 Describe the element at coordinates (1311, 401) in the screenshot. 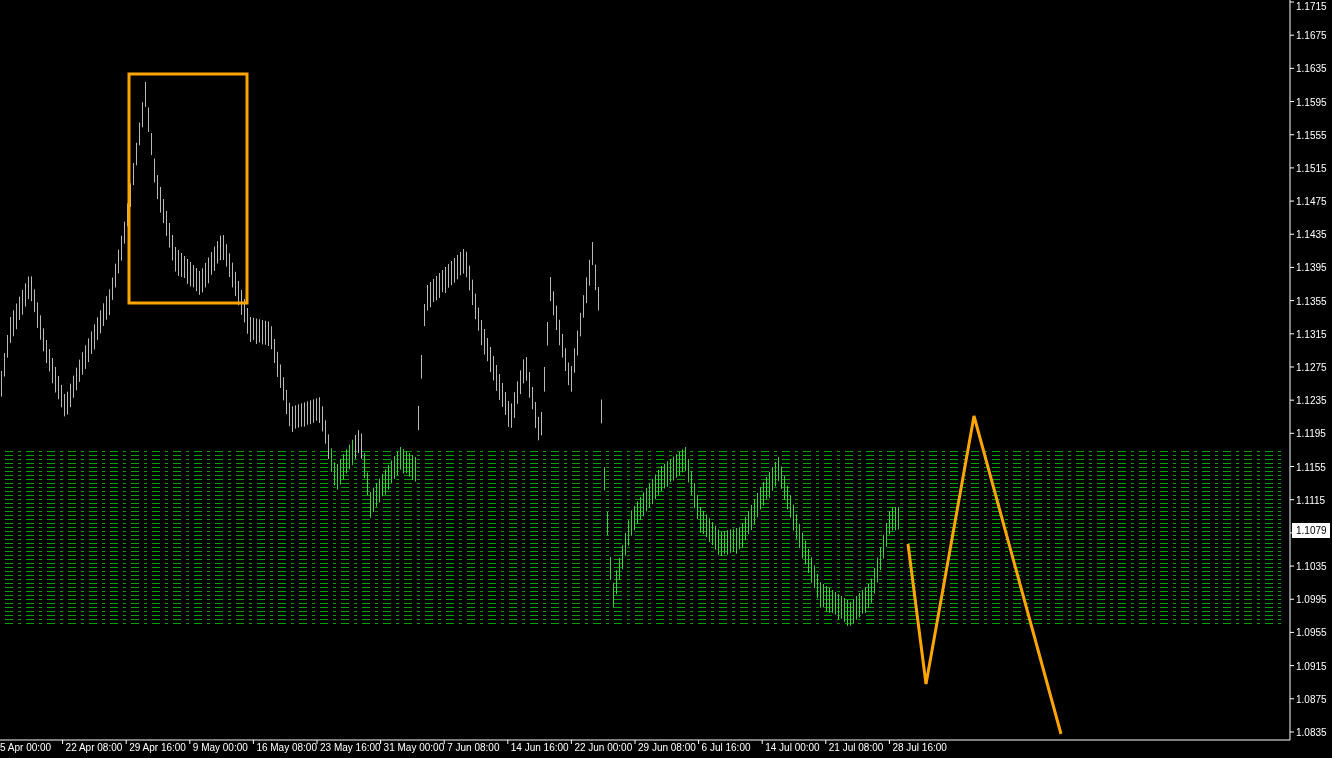

I see `price-axis-label: 1.1235` at that location.